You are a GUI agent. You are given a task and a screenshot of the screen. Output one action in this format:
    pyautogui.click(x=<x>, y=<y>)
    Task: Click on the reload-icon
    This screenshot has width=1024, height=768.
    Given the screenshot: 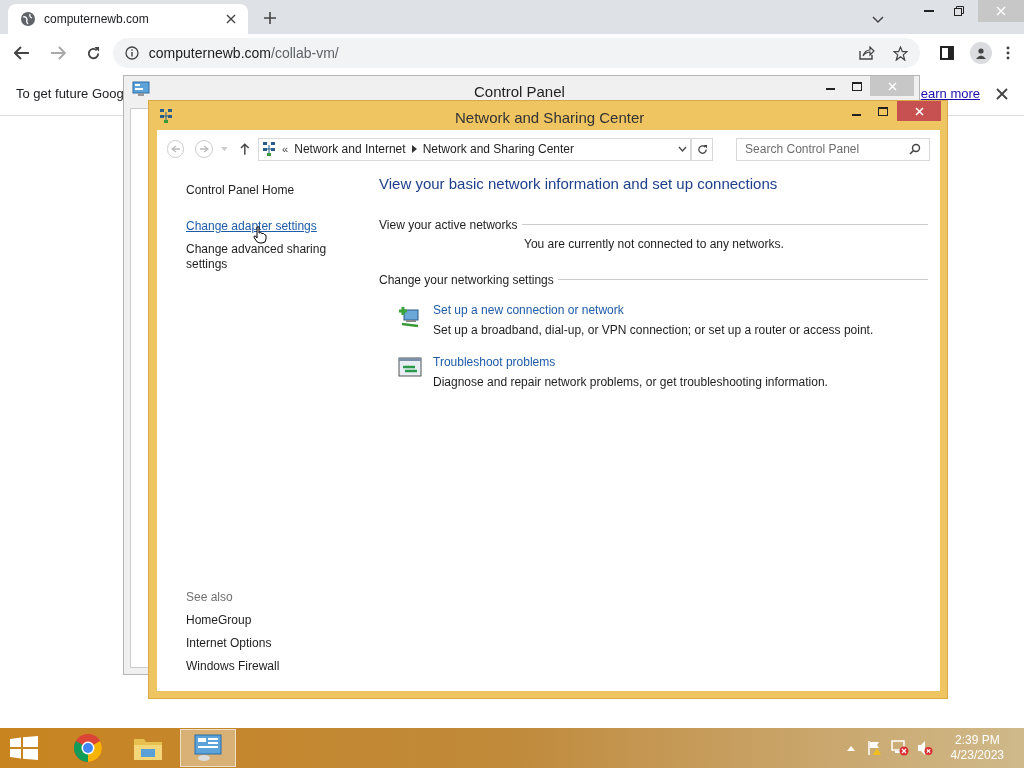 What is the action you would take?
    pyautogui.click(x=93, y=53)
    